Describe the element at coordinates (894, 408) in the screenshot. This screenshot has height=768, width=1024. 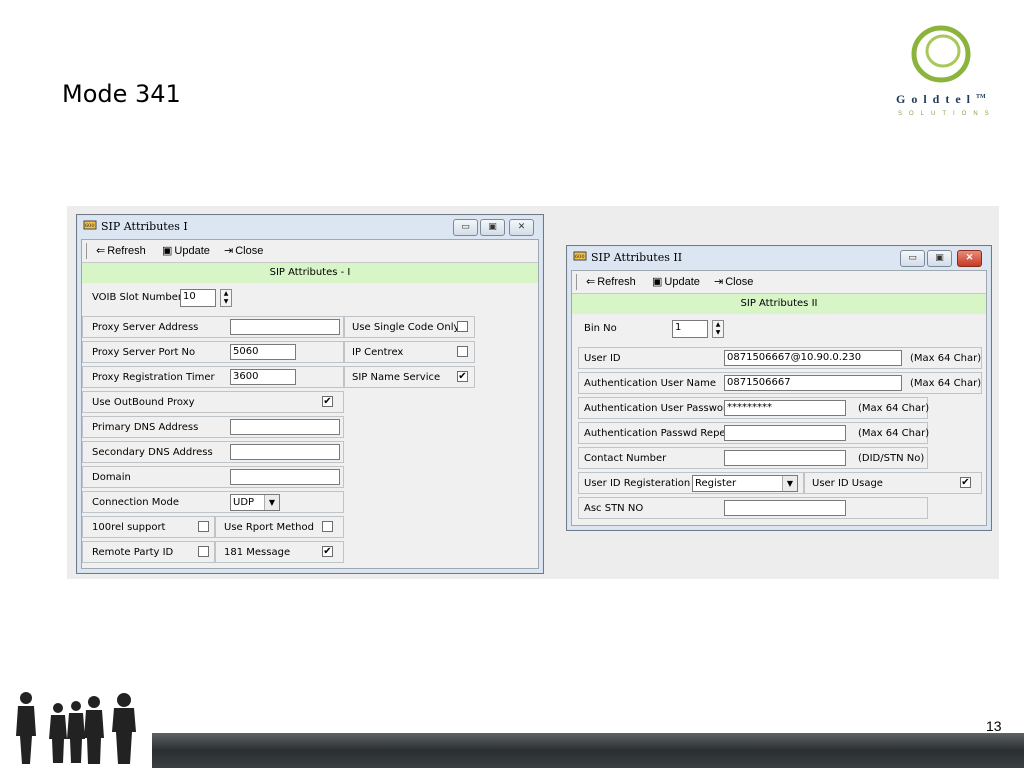
I see `auth-pass-hint: (Max 64 Char)` at that location.